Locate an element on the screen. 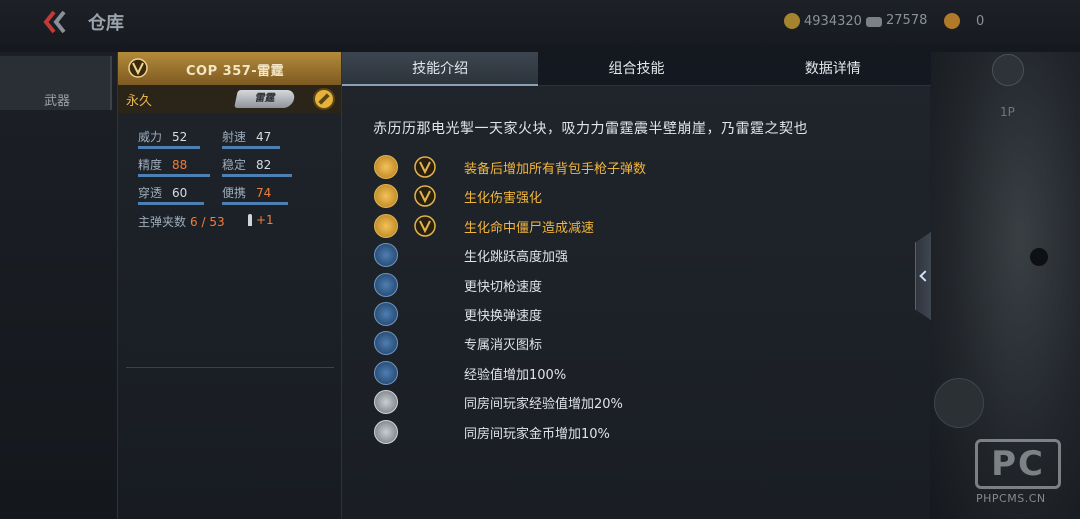 This screenshot has width=1080, height=519. restriction-icon is located at coordinates (324, 99).